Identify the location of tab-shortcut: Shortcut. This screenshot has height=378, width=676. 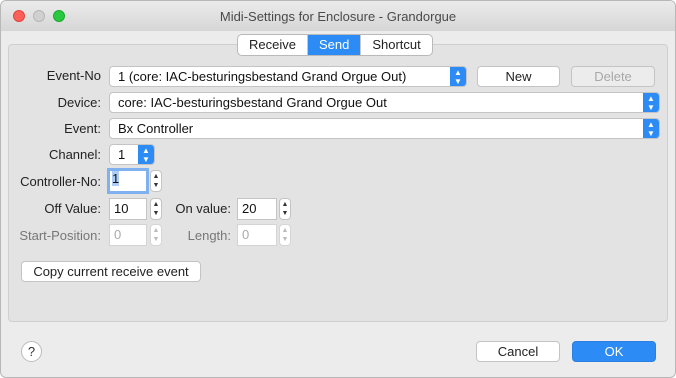
(396, 45).